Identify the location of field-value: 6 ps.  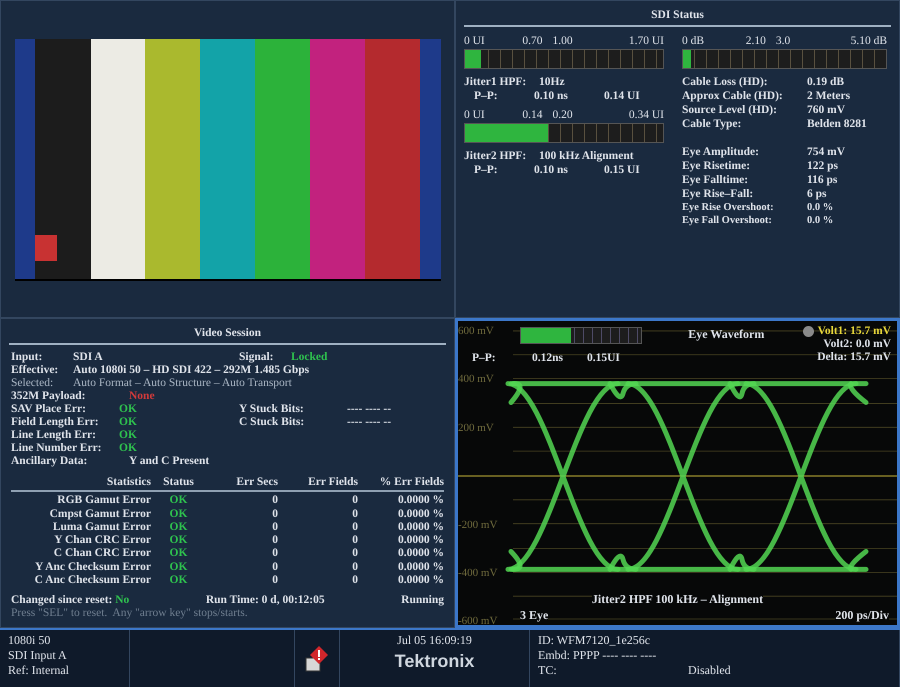
(817, 194).